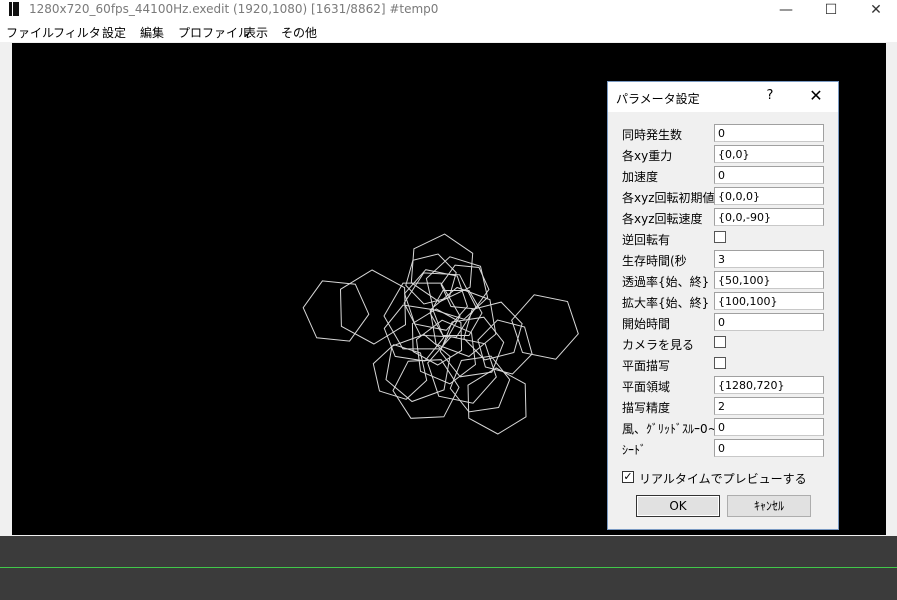 The image size is (897, 600). What do you see at coordinates (678, 506) in the screenshot?
I see `ok-button: OK` at bounding box center [678, 506].